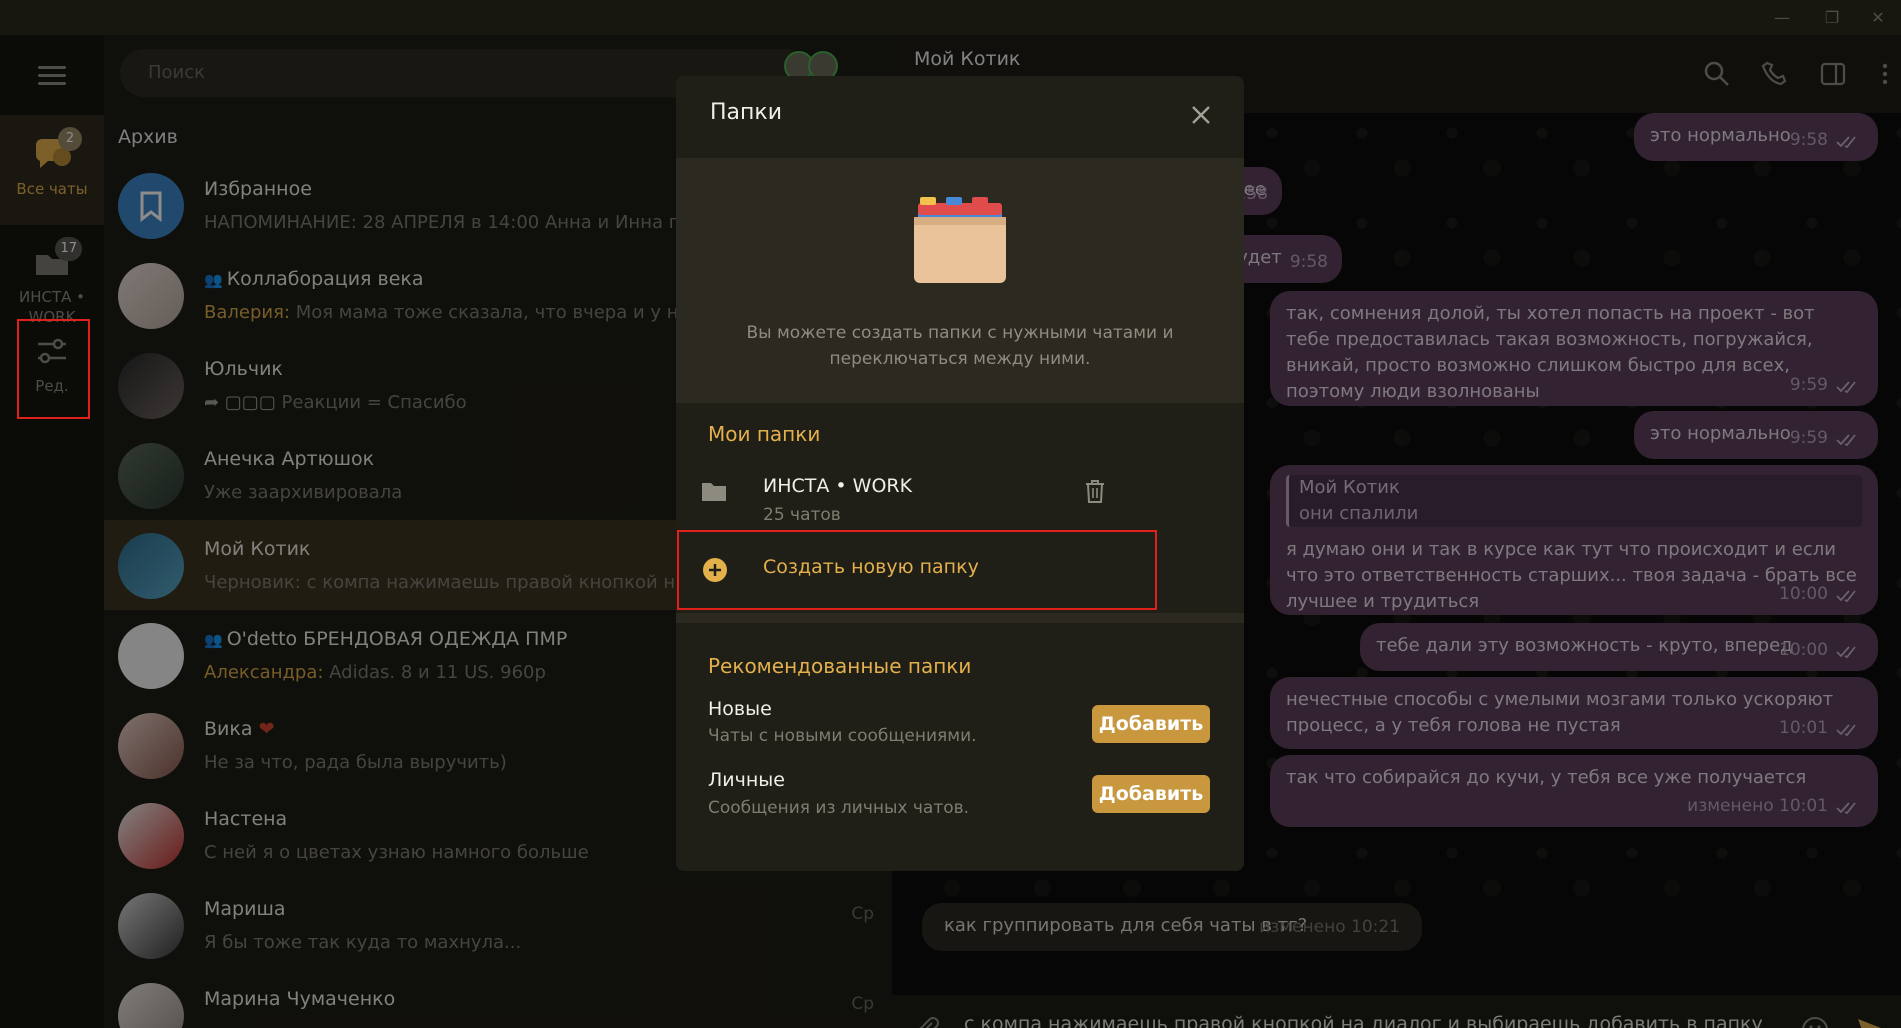 Image resolution: width=1901 pixels, height=1028 pixels. Describe the element at coordinates (764, 434) in the screenshot. I see `my-folders-heading: Мои папки` at that location.